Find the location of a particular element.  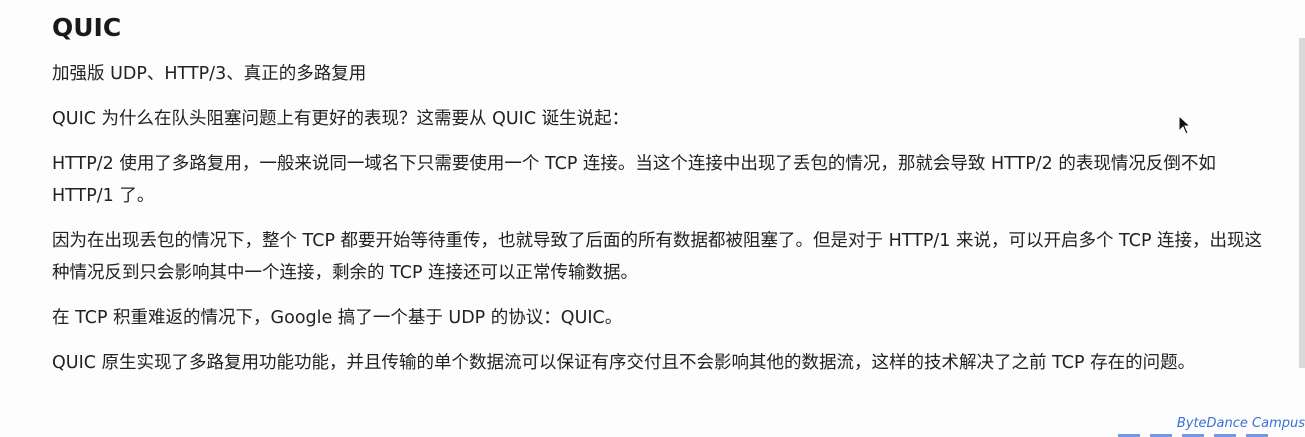

paragraph-question: QUIC 为什么在队头阻塞问题上有更好的表现？这需要从 QUIC 诞生说起： is located at coordinates (341, 119).